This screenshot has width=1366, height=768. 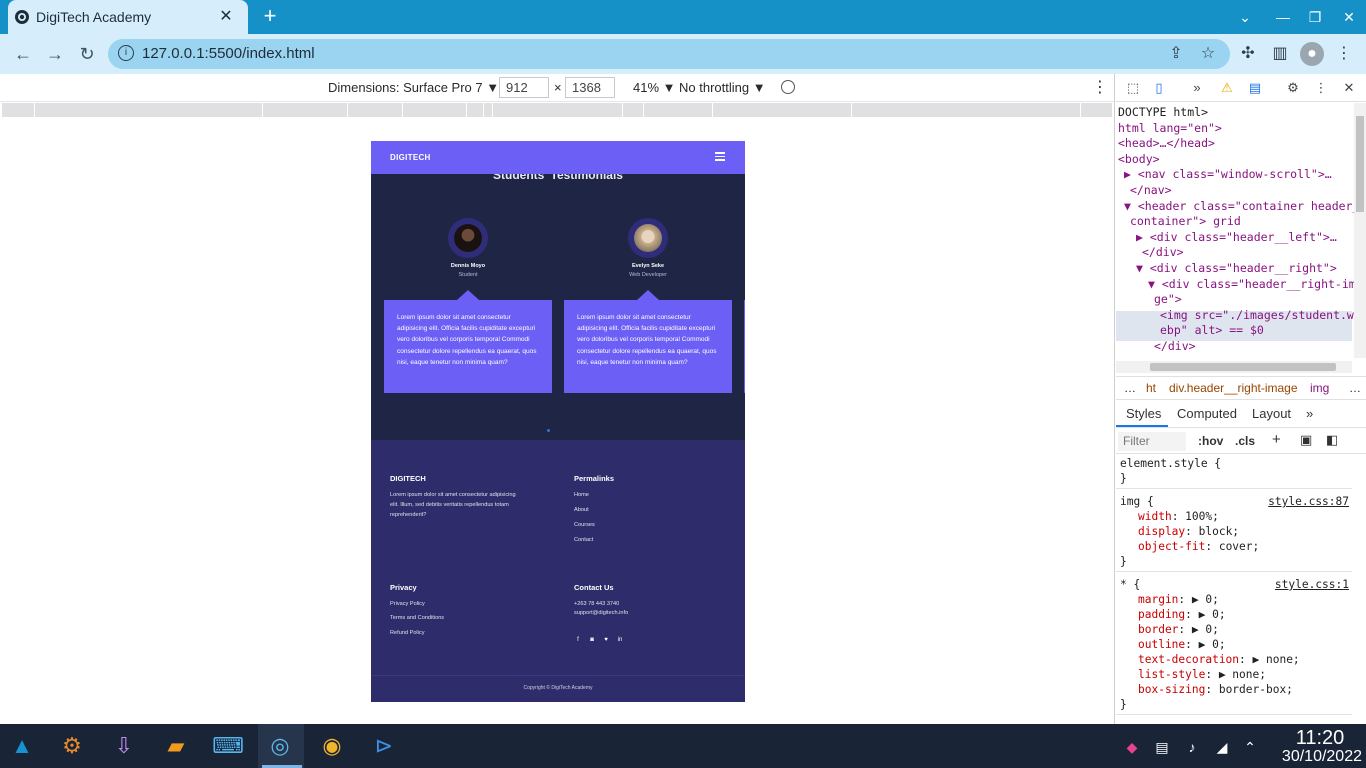 What do you see at coordinates (1197, 88) in the screenshot?
I see `more-tabs-icon: »` at bounding box center [1197, 88].